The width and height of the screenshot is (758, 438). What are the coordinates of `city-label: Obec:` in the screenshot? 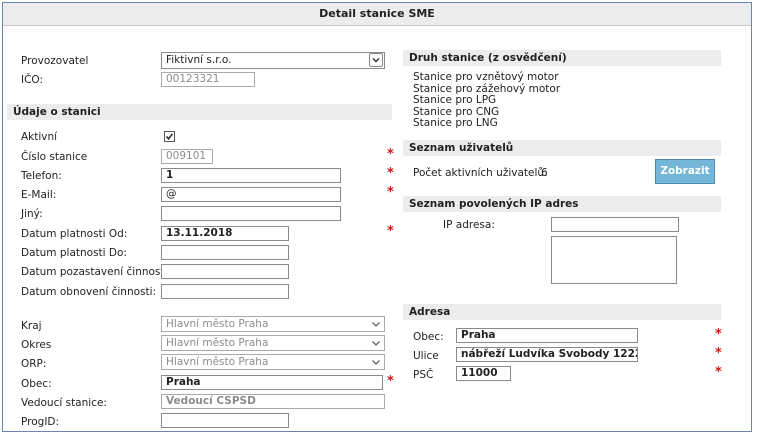 It's located at (36, 384).